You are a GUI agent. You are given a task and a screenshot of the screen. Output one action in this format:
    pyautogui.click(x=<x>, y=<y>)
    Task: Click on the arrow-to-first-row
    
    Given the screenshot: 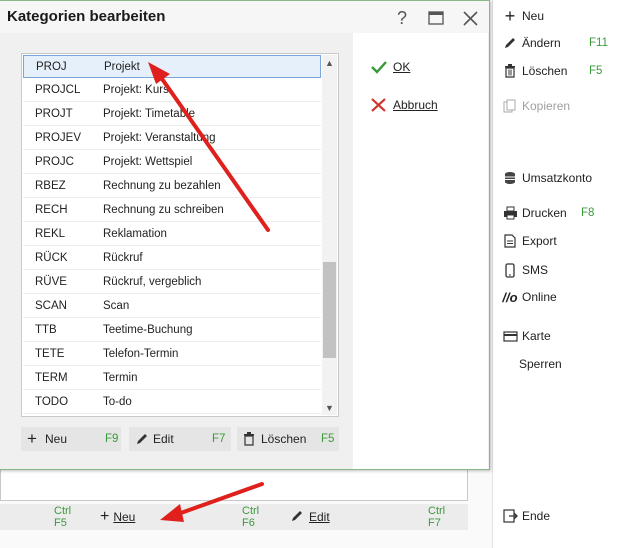 What is the action you would take?
    pyautogui.click(x=209, y=147)
    